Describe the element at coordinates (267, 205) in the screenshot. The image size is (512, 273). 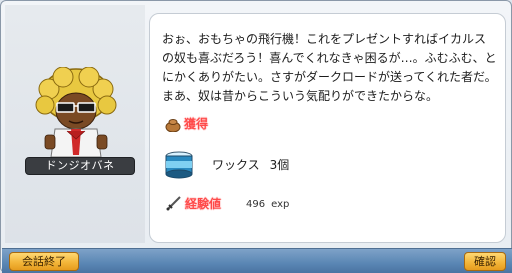
I see `exp-value: 496 exp` at that location.